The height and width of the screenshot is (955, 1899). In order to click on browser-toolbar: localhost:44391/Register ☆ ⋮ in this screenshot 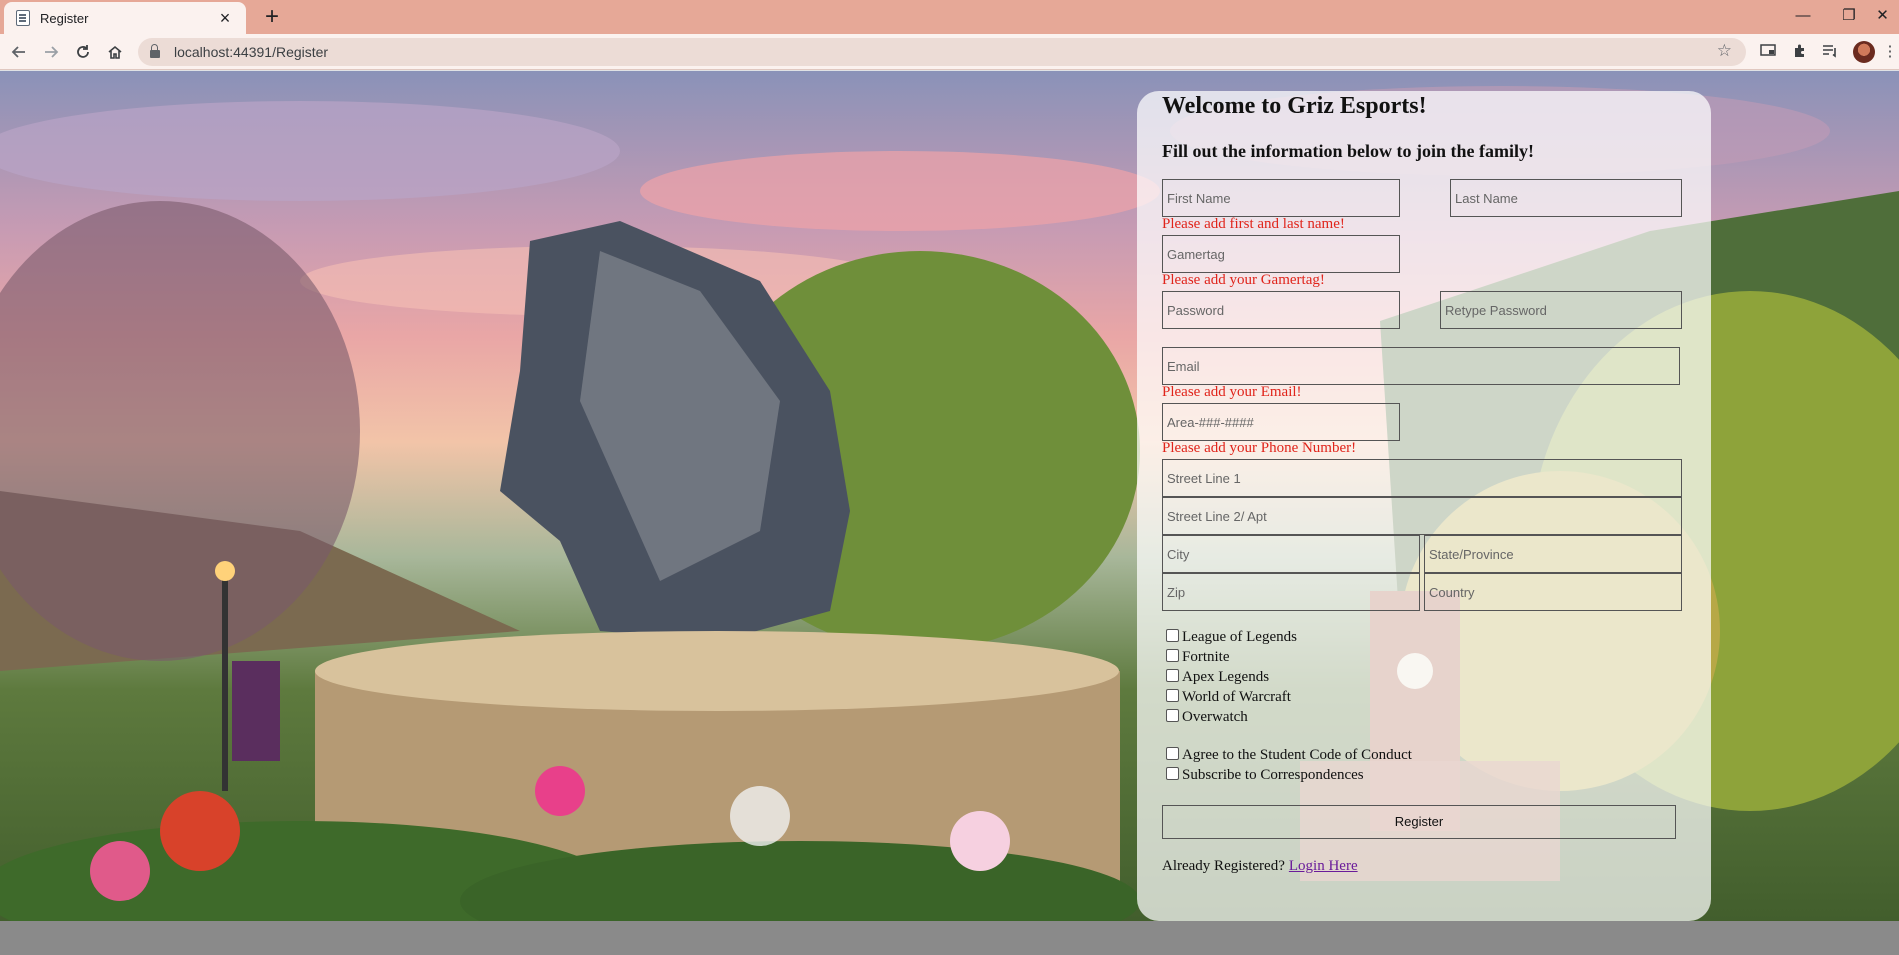, I will do `click(949, 52)`.